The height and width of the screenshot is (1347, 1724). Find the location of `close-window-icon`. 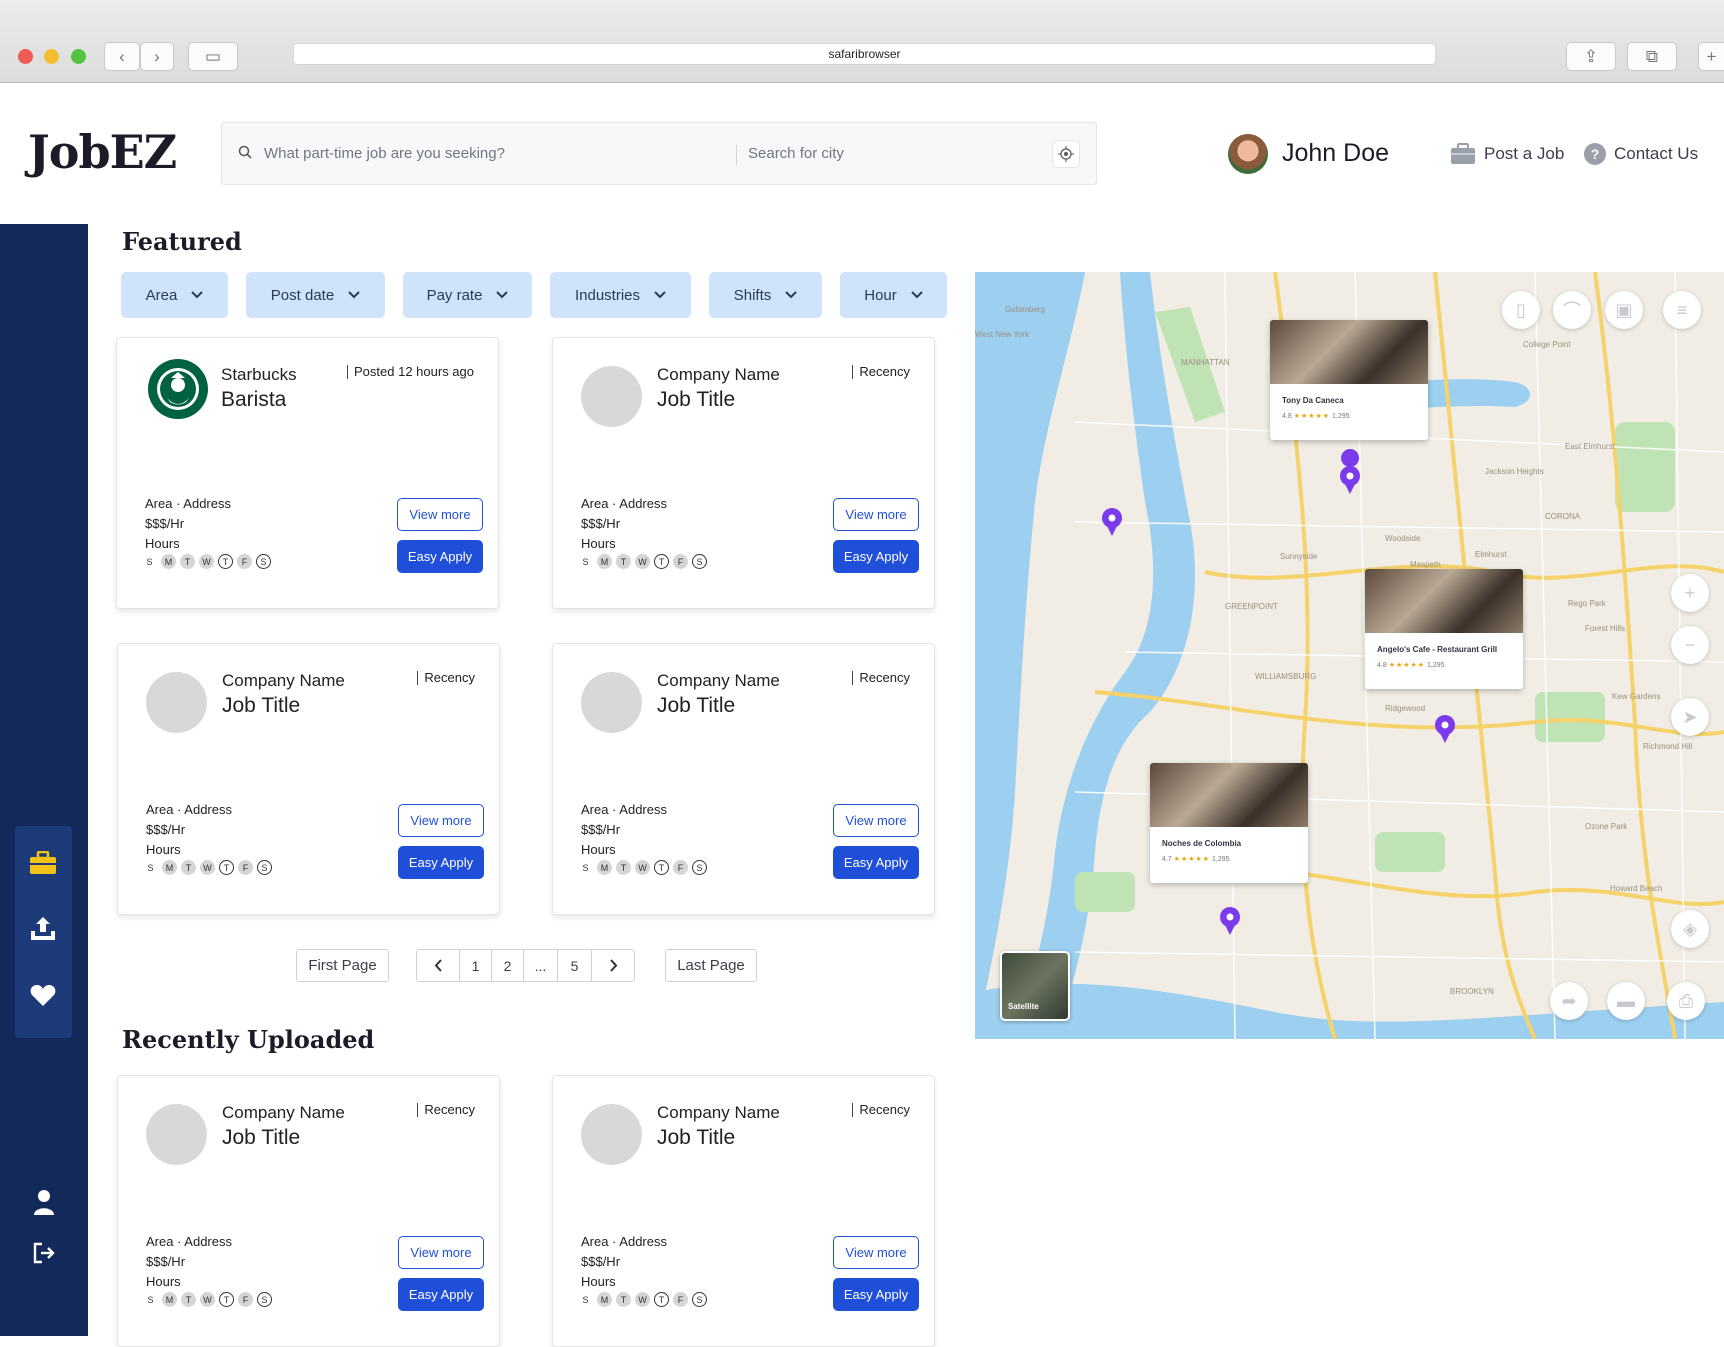

close-window-icon is located at coordinates (25, 56).